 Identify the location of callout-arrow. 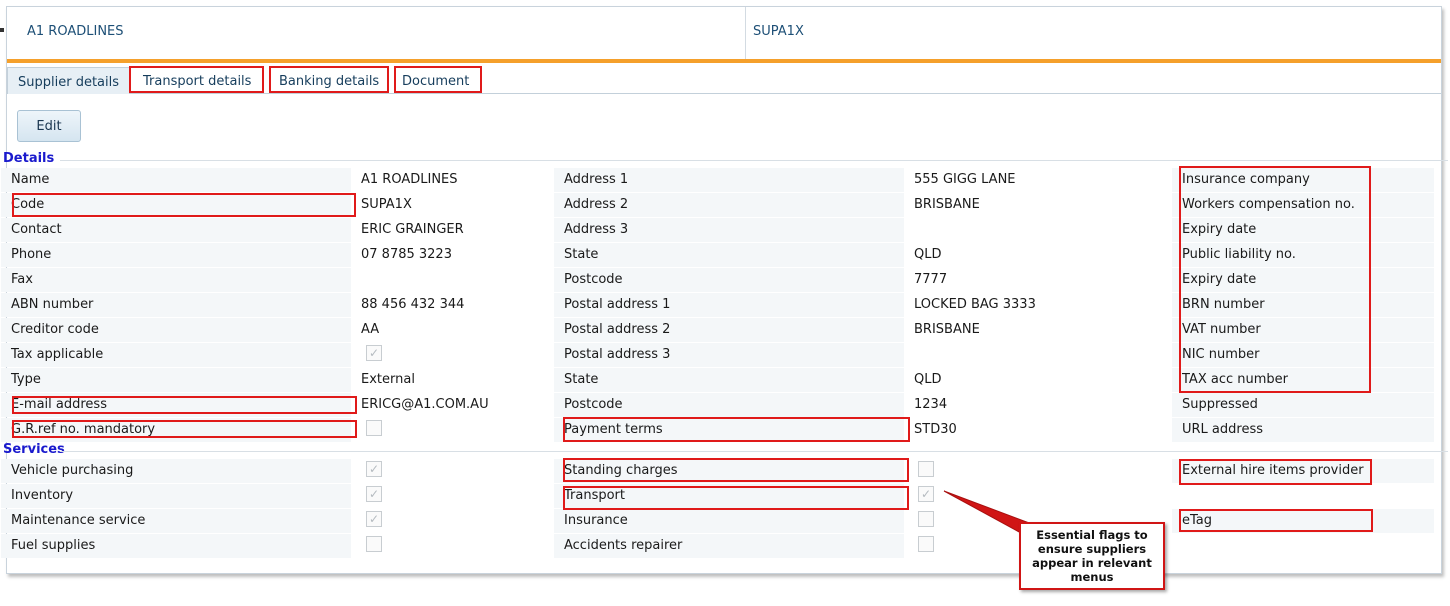
(992, 515).